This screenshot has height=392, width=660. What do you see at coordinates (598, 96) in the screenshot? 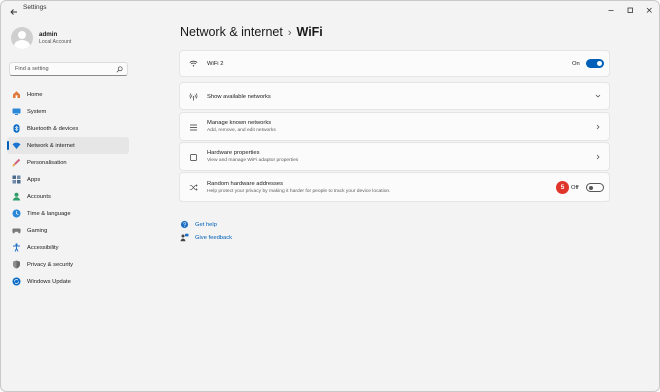
I see `chevron-down-icon` at bounding box center [598, 96].